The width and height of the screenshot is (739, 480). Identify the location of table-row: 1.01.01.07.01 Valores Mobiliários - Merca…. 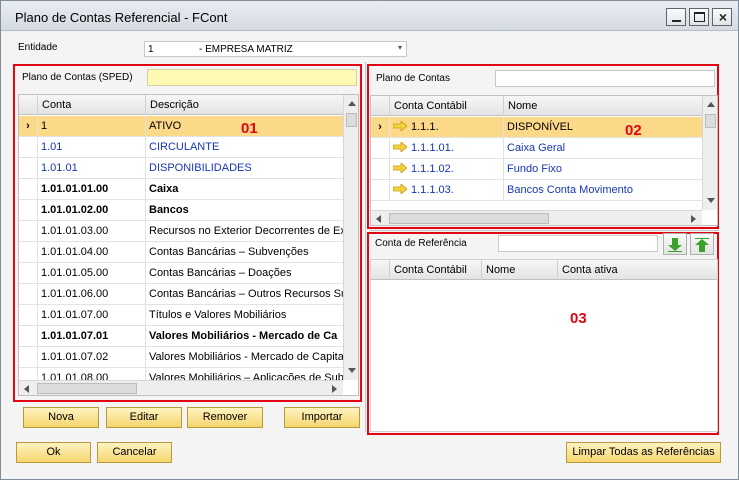
(181, 336).